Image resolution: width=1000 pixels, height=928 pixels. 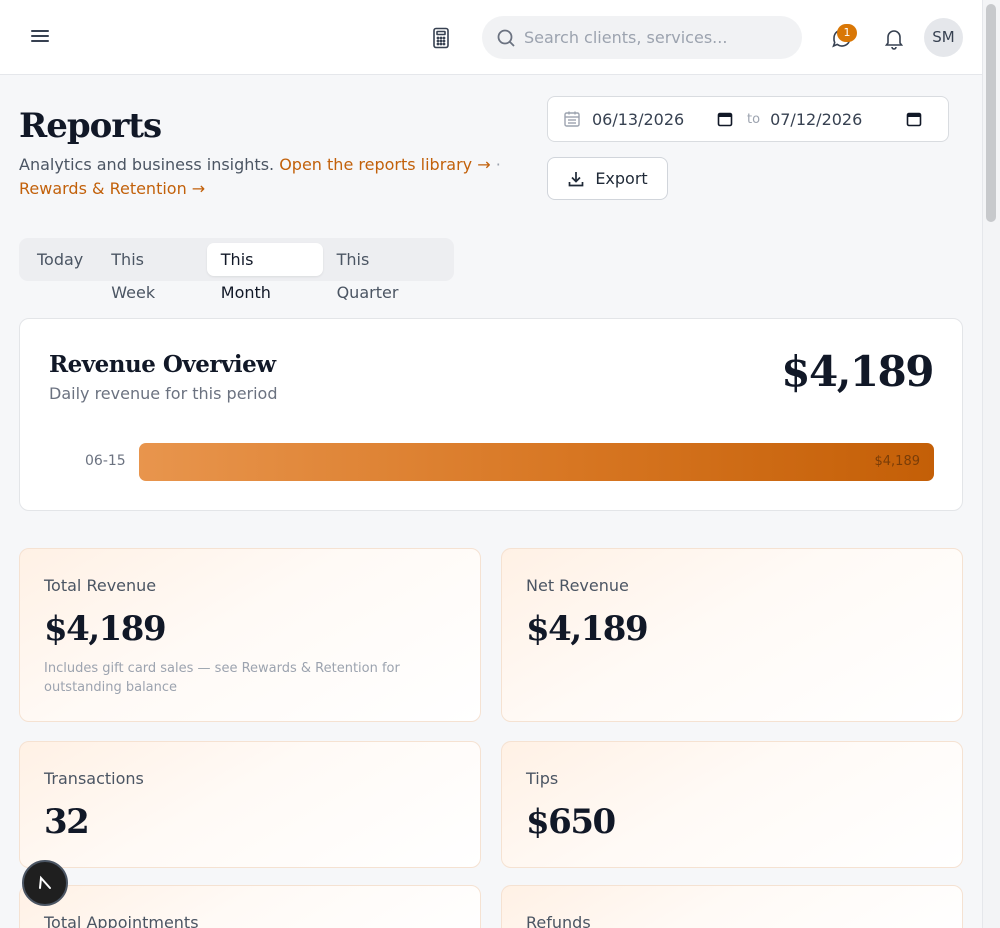 I want to click on date-from-calendar-icon, so click(x=725, y=119).